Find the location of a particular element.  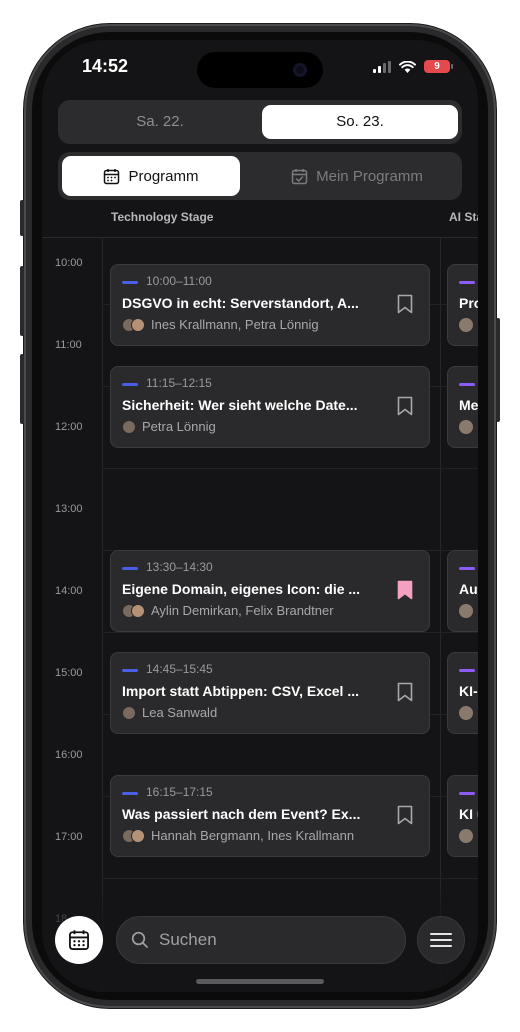

ai-session-card: KI- is located at coordinates (462, 693).